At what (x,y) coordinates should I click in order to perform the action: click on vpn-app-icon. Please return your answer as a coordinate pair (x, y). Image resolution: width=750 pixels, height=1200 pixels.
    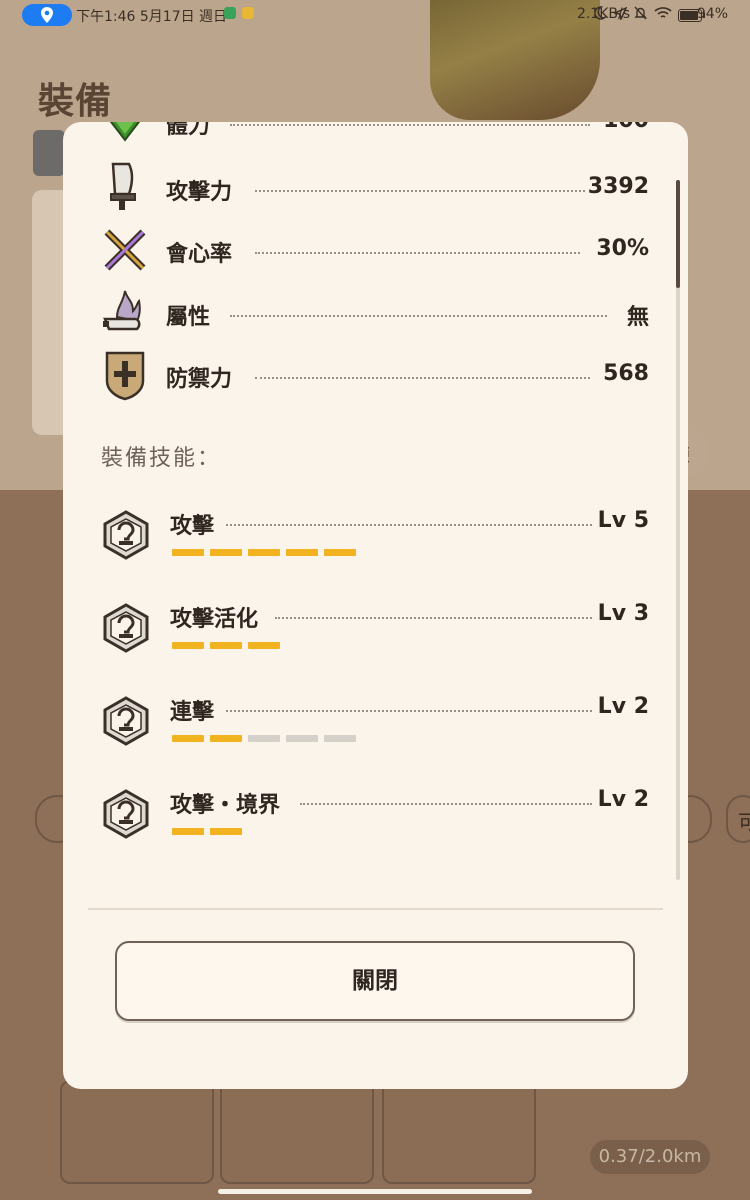
    Looking at the image, I should click on (230, 13).